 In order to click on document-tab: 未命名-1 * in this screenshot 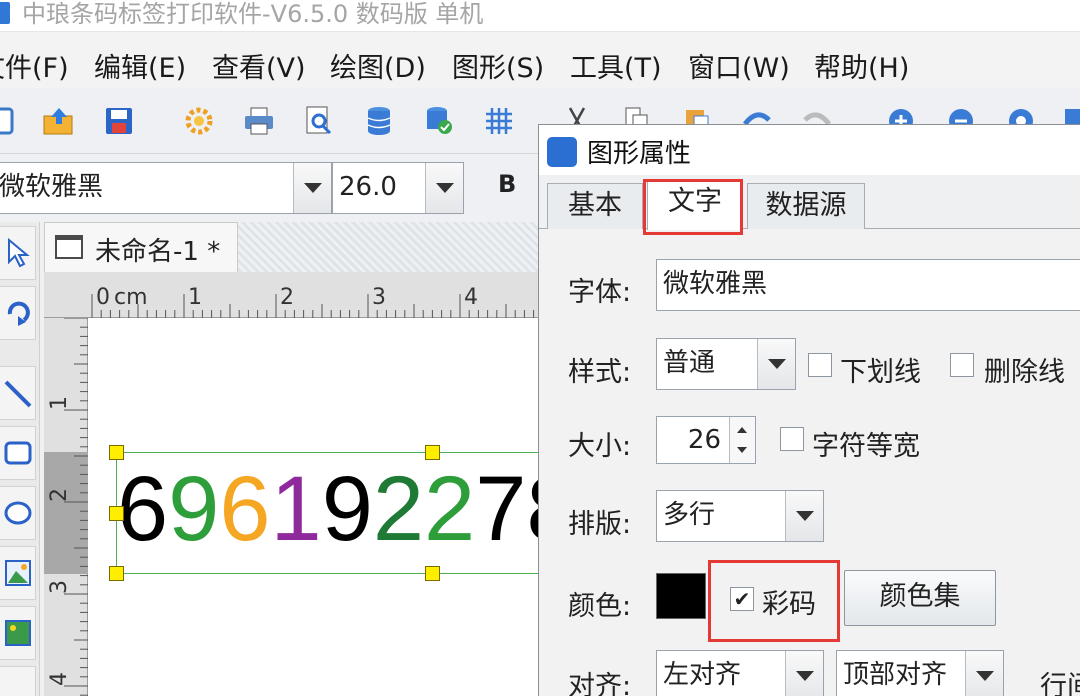, I will do `click(141, 247)`.